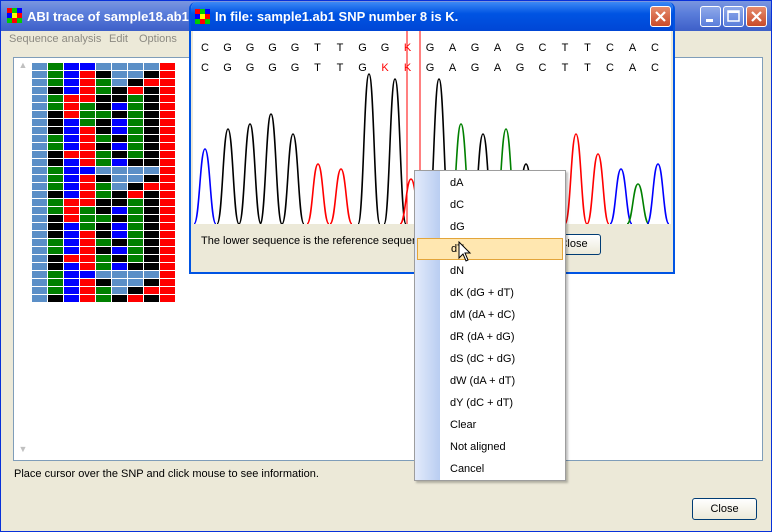 This screenshot has width=772, height=532. Describe the element at coordinates (756, 16) in the screenshot. I see `main-close-window-button` at that location.